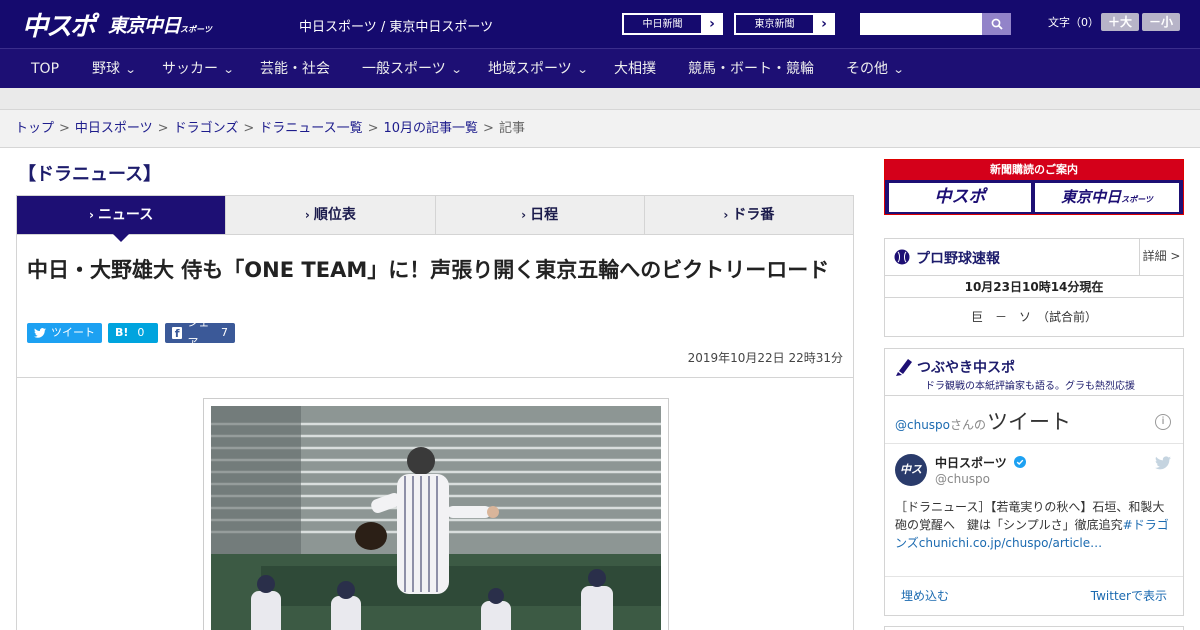  I want to click on logo-main: 中スポ, so click(59, 26).